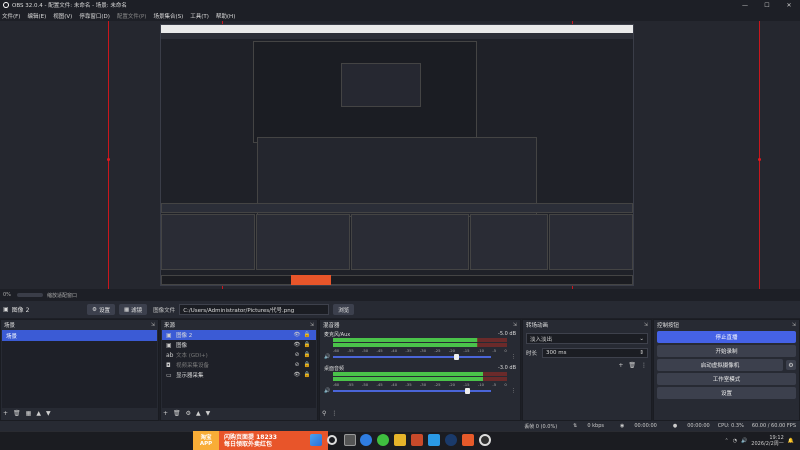 Image resolution: width=800 pixels, height=450 pixels. What do you see at coordinates (206, 443) in the screenshot?
I see `badge-line-2: APP` at bounding box center [206, 443].